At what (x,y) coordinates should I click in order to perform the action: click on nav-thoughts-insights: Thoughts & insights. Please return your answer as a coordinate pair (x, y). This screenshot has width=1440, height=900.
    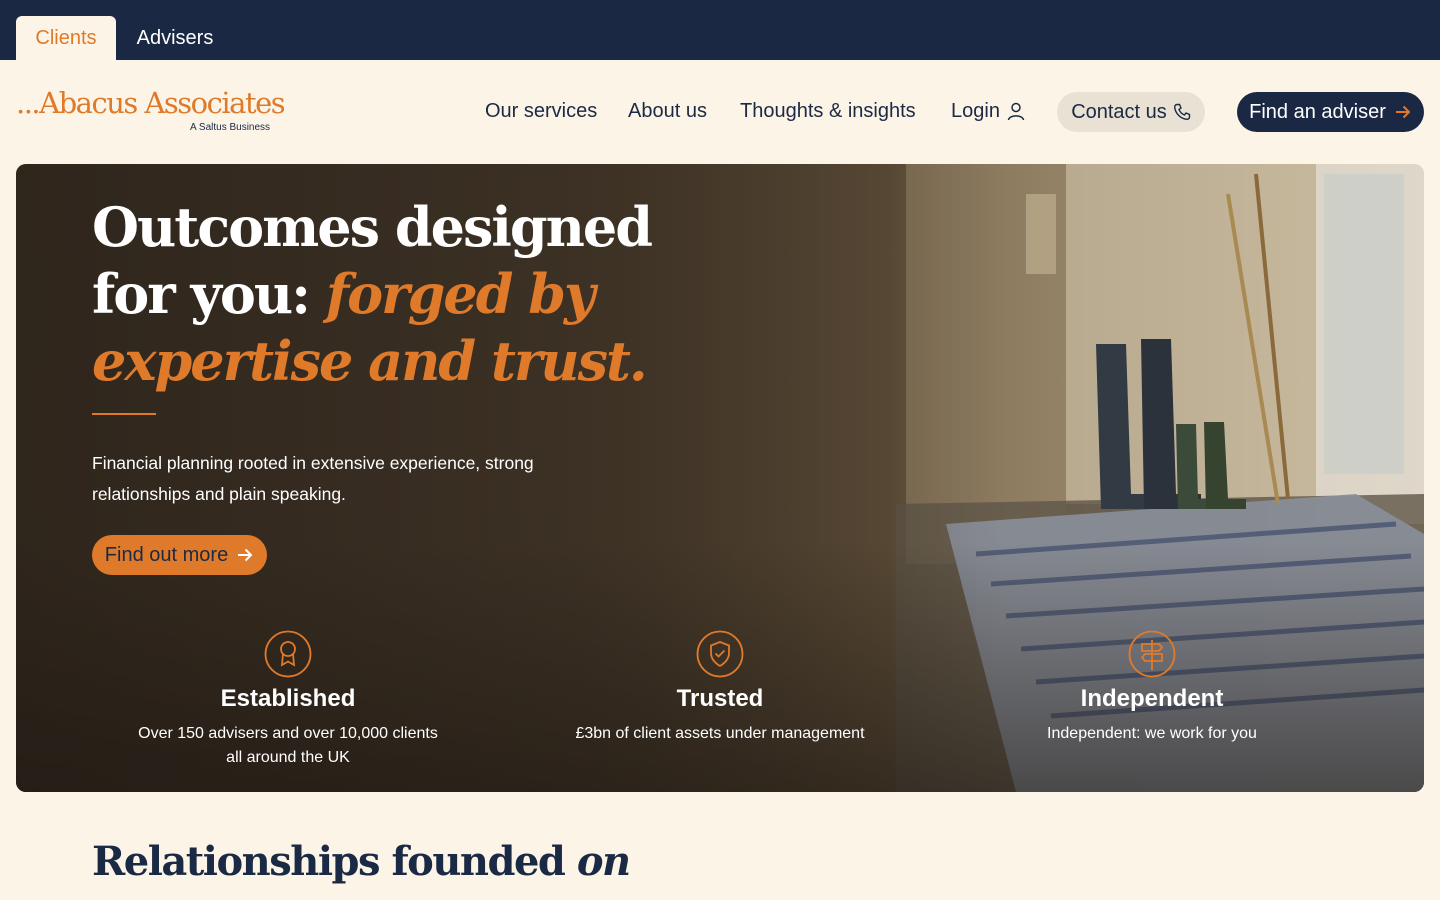
    Looking at the image, I should click on (828, 111).